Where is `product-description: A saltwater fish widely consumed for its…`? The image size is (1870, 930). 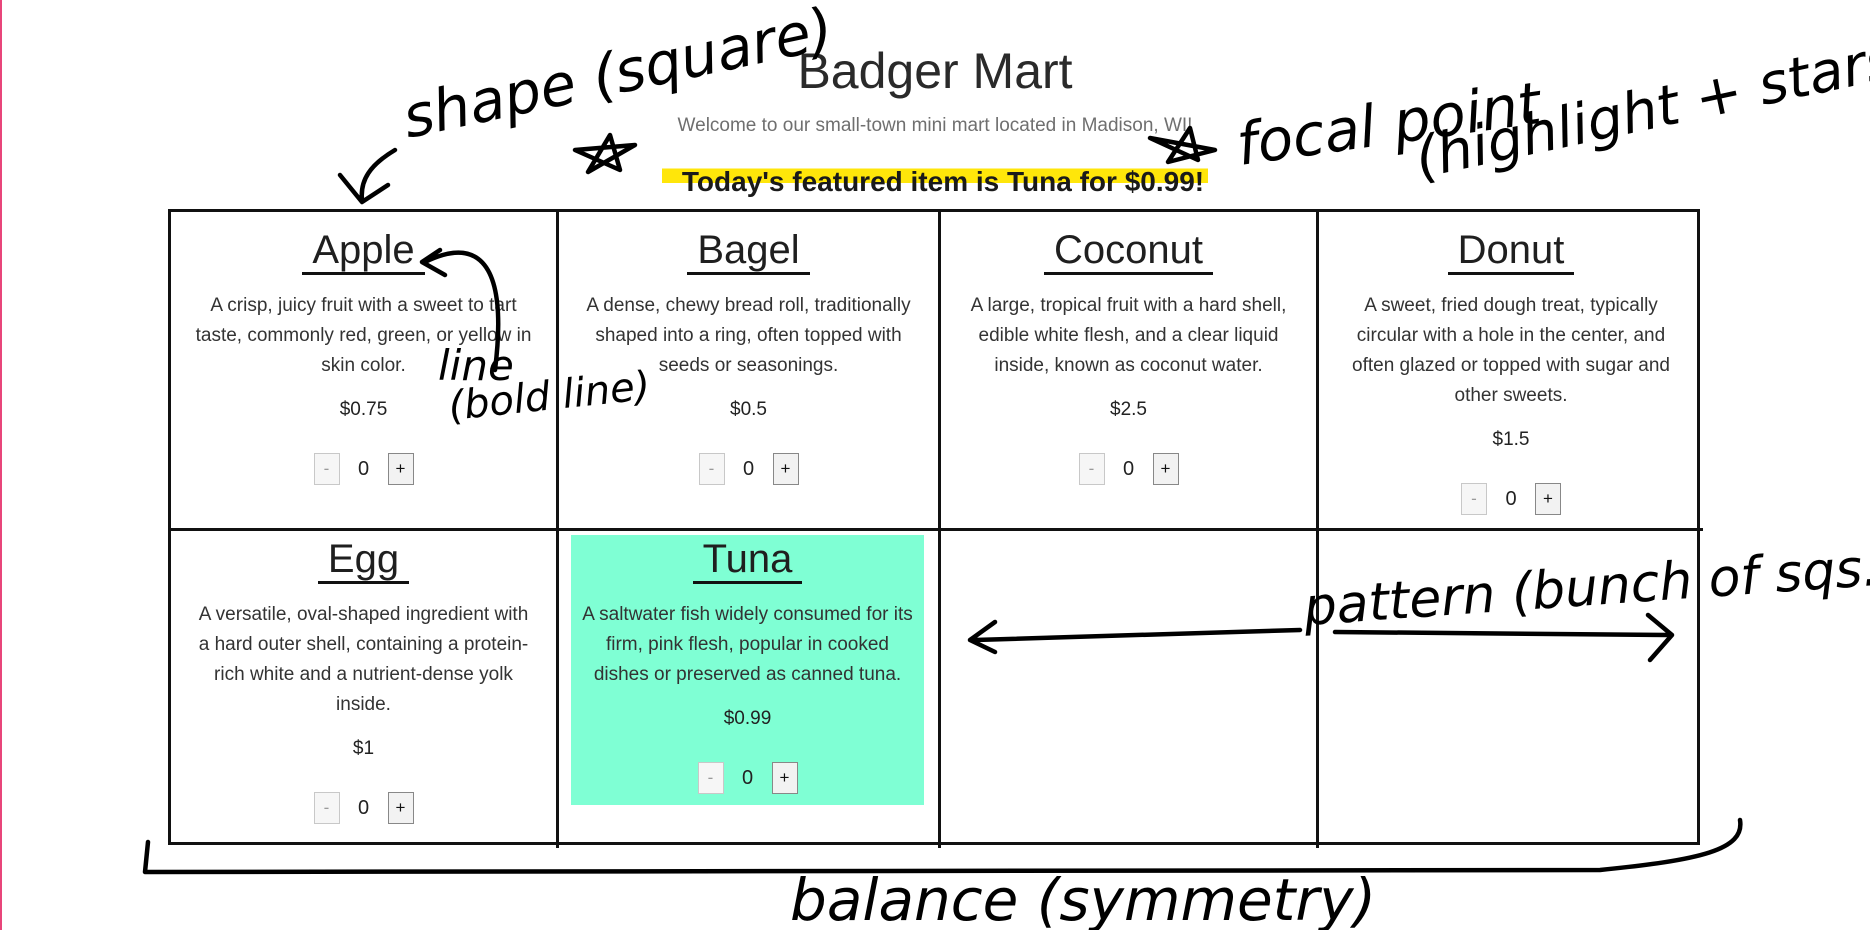
product-description: A saltwater fish widely consumed for its… is located at coordinates (747, 644).